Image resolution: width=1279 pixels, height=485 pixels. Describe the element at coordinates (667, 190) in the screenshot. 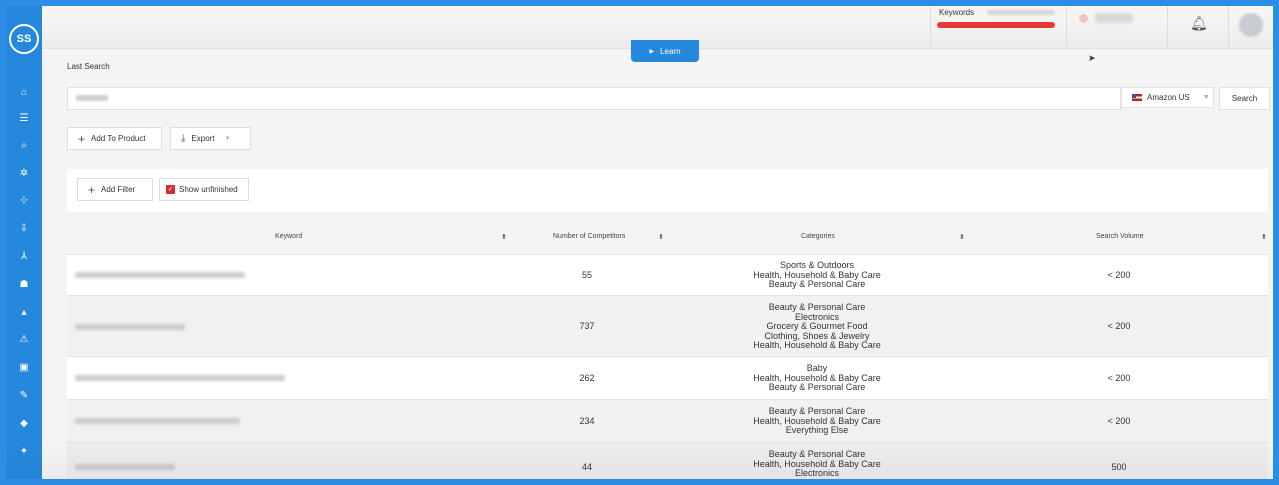

I see `filter-panel: + Add Filter ✓ Show unfinished` at that location.